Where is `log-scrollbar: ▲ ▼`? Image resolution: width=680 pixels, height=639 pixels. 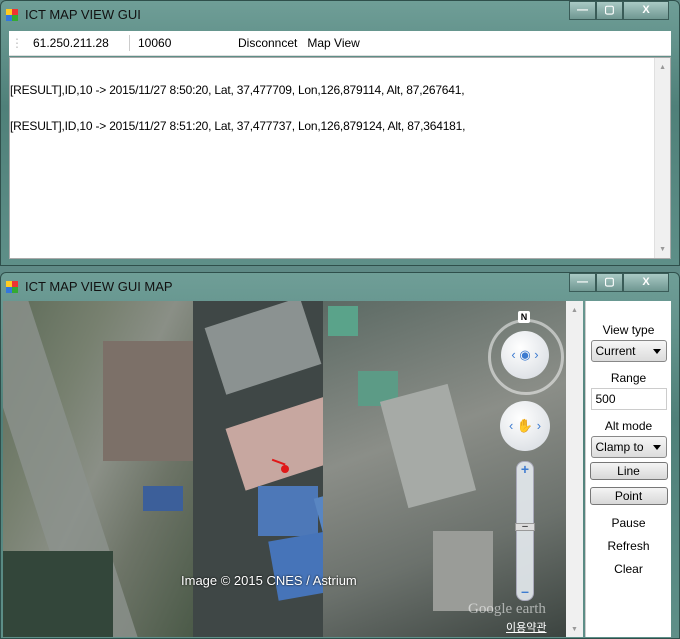 log-scrollbar: ▲ ▼ is located at coordinates (662, 158).